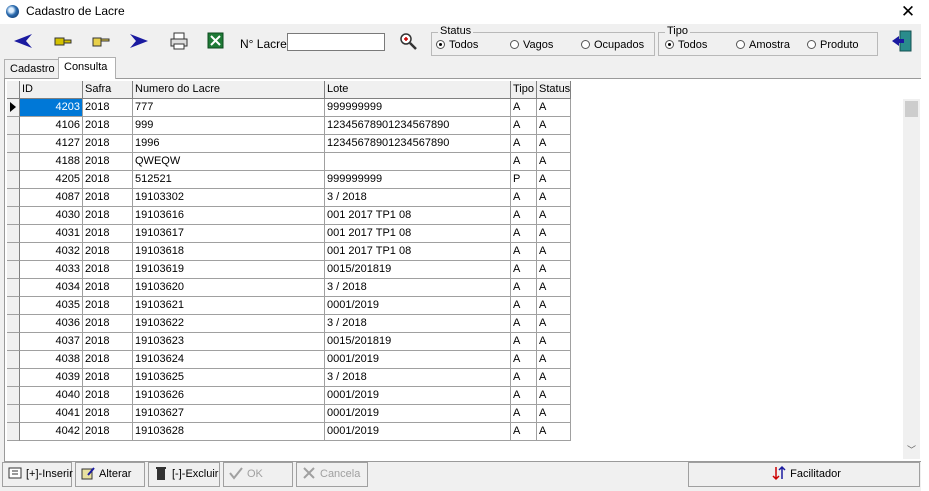 This screenshot has height=491, width=929. I want to click on status-vagos-radio: Vagos, so click(531, 45).